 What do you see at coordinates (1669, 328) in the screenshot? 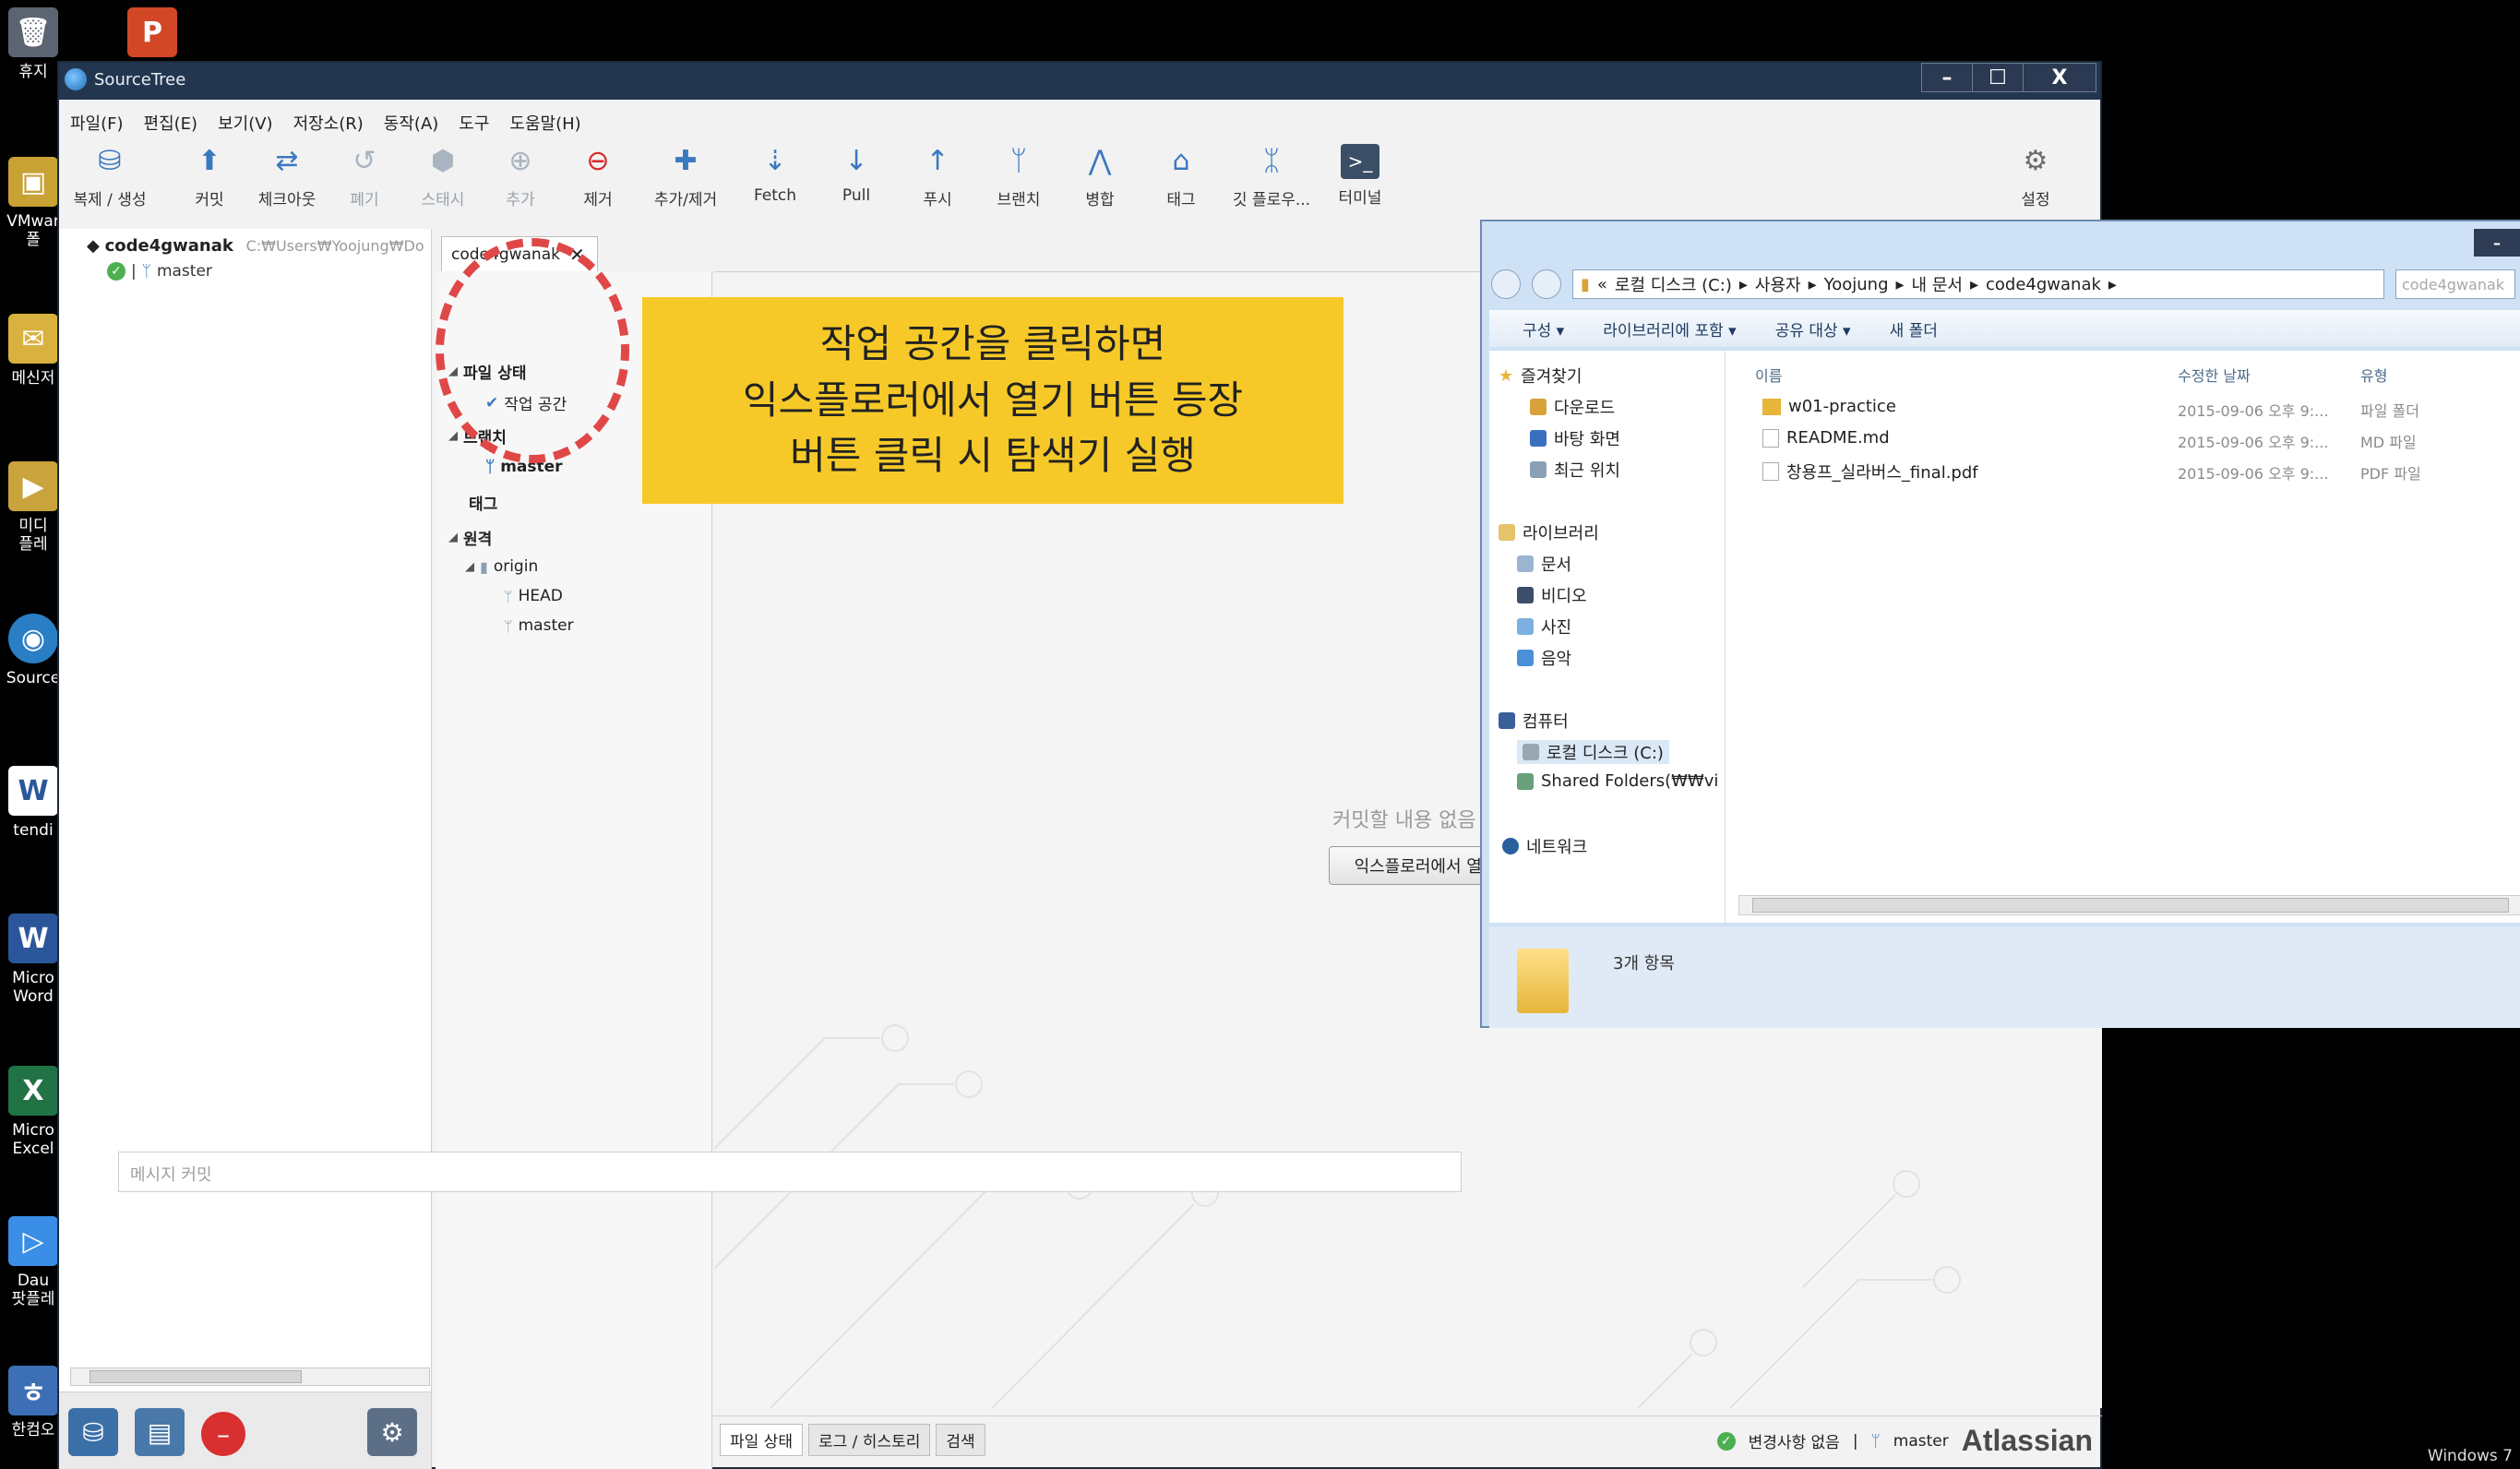
I see `include-library-button: 라이브러리에 포함 ▾` at bounding box center [1669, 328].